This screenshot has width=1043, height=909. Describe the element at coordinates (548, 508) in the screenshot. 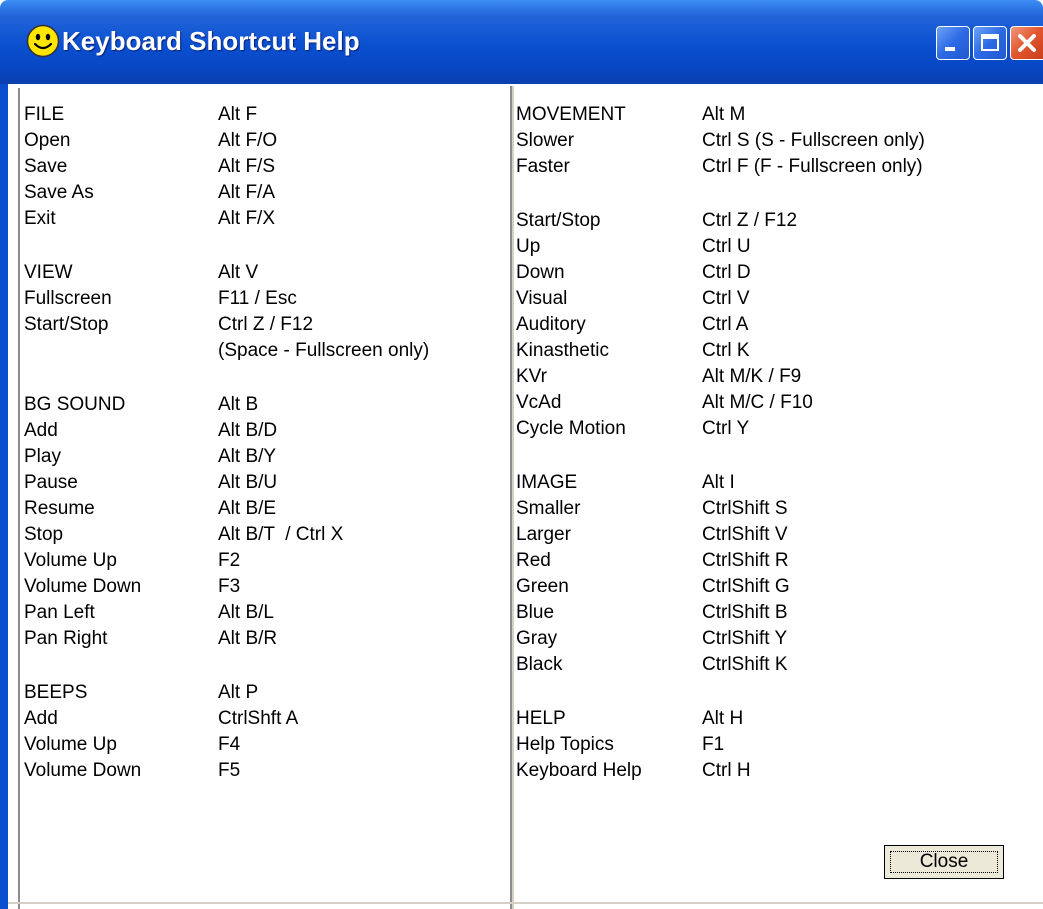

I see `command-name: Smaller` at that location.